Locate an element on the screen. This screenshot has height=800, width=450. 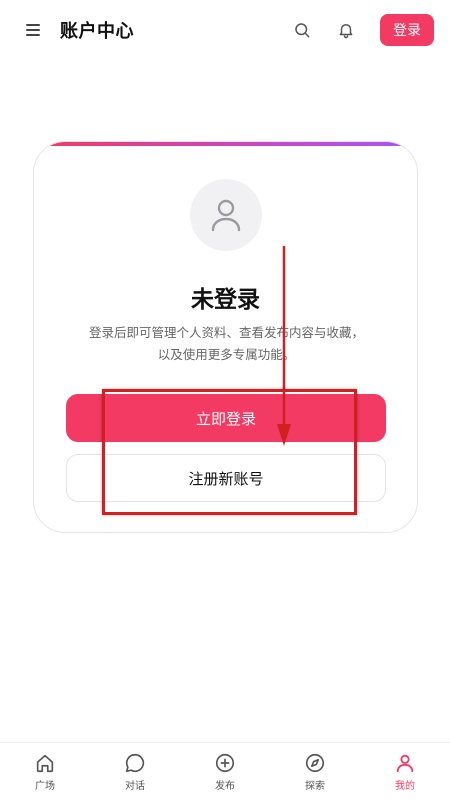
nav-item-explore: 探索 is located at coordinates (315, 771).